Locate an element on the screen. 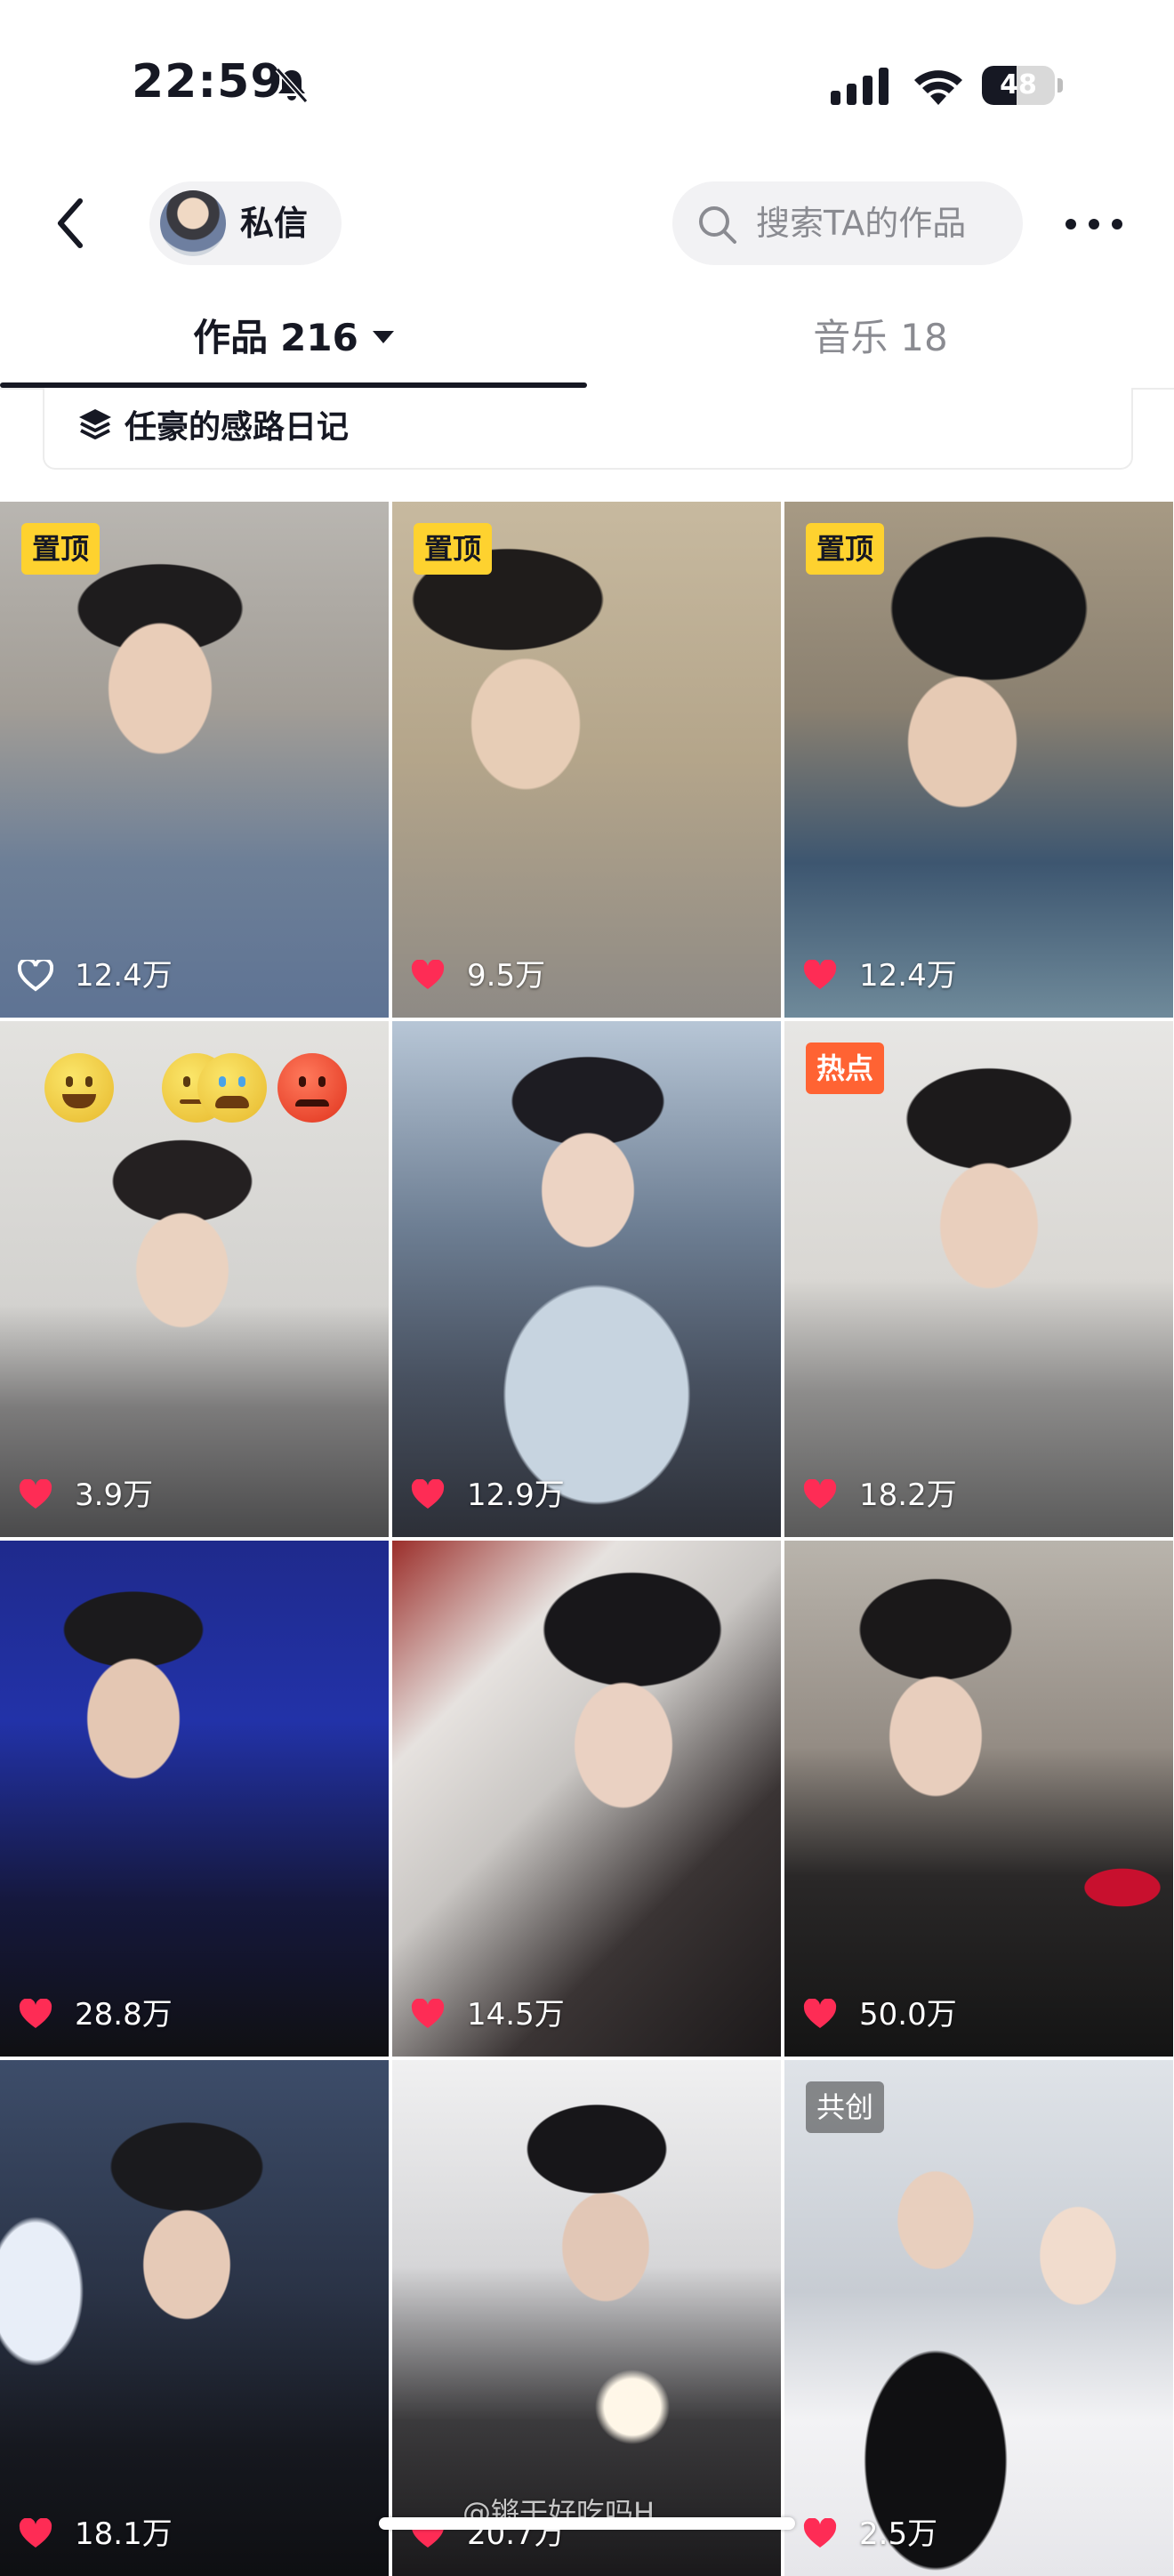  like-count-text: 18.1万 is located at coordinates (124, 2534).